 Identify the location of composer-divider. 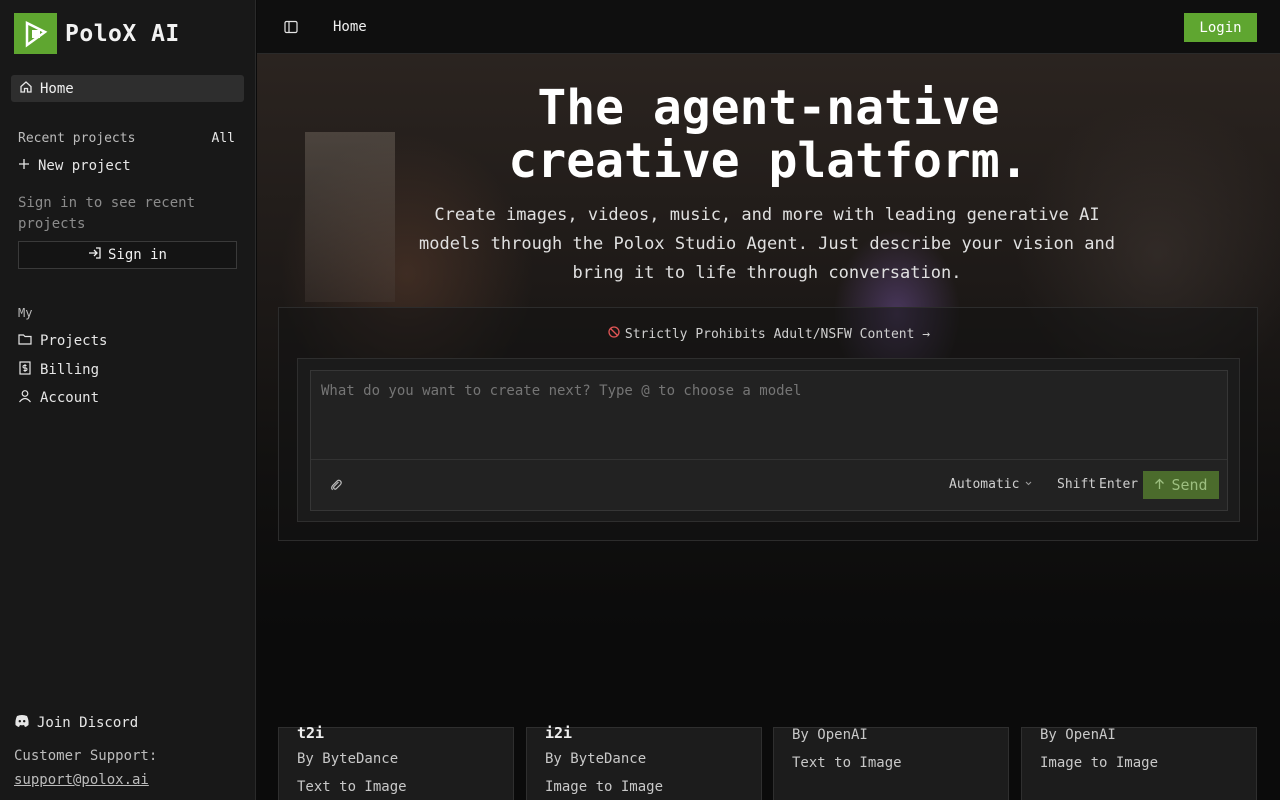
(769, 459).